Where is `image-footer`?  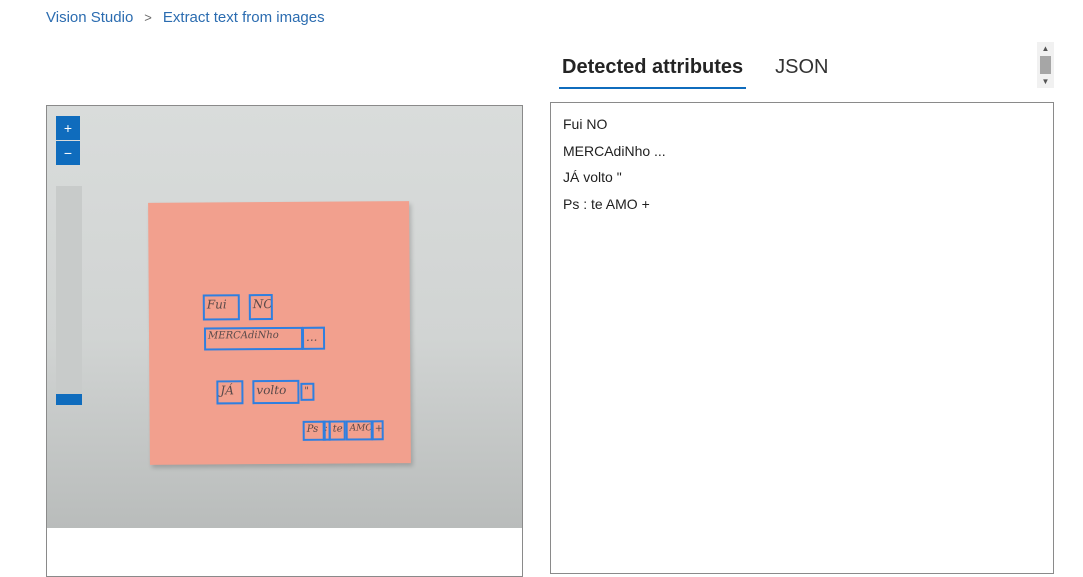 image-footer is located at coordinates (284, 552).